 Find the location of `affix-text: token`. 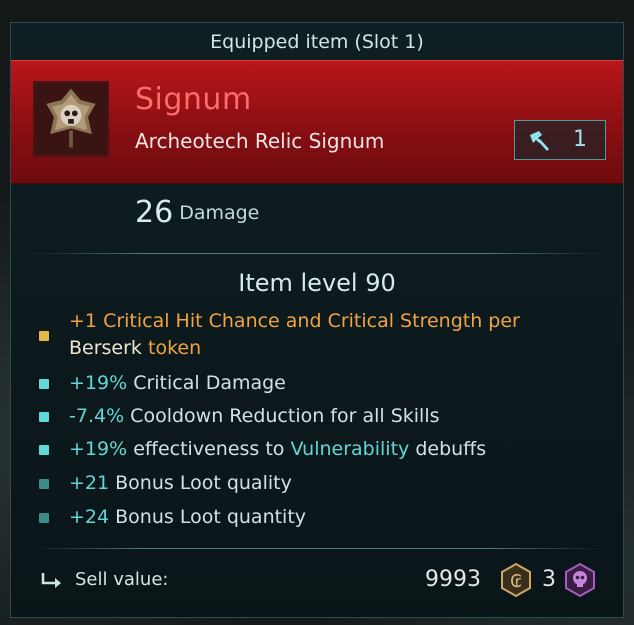

affix-text: token is located at coordinates (171, 348).